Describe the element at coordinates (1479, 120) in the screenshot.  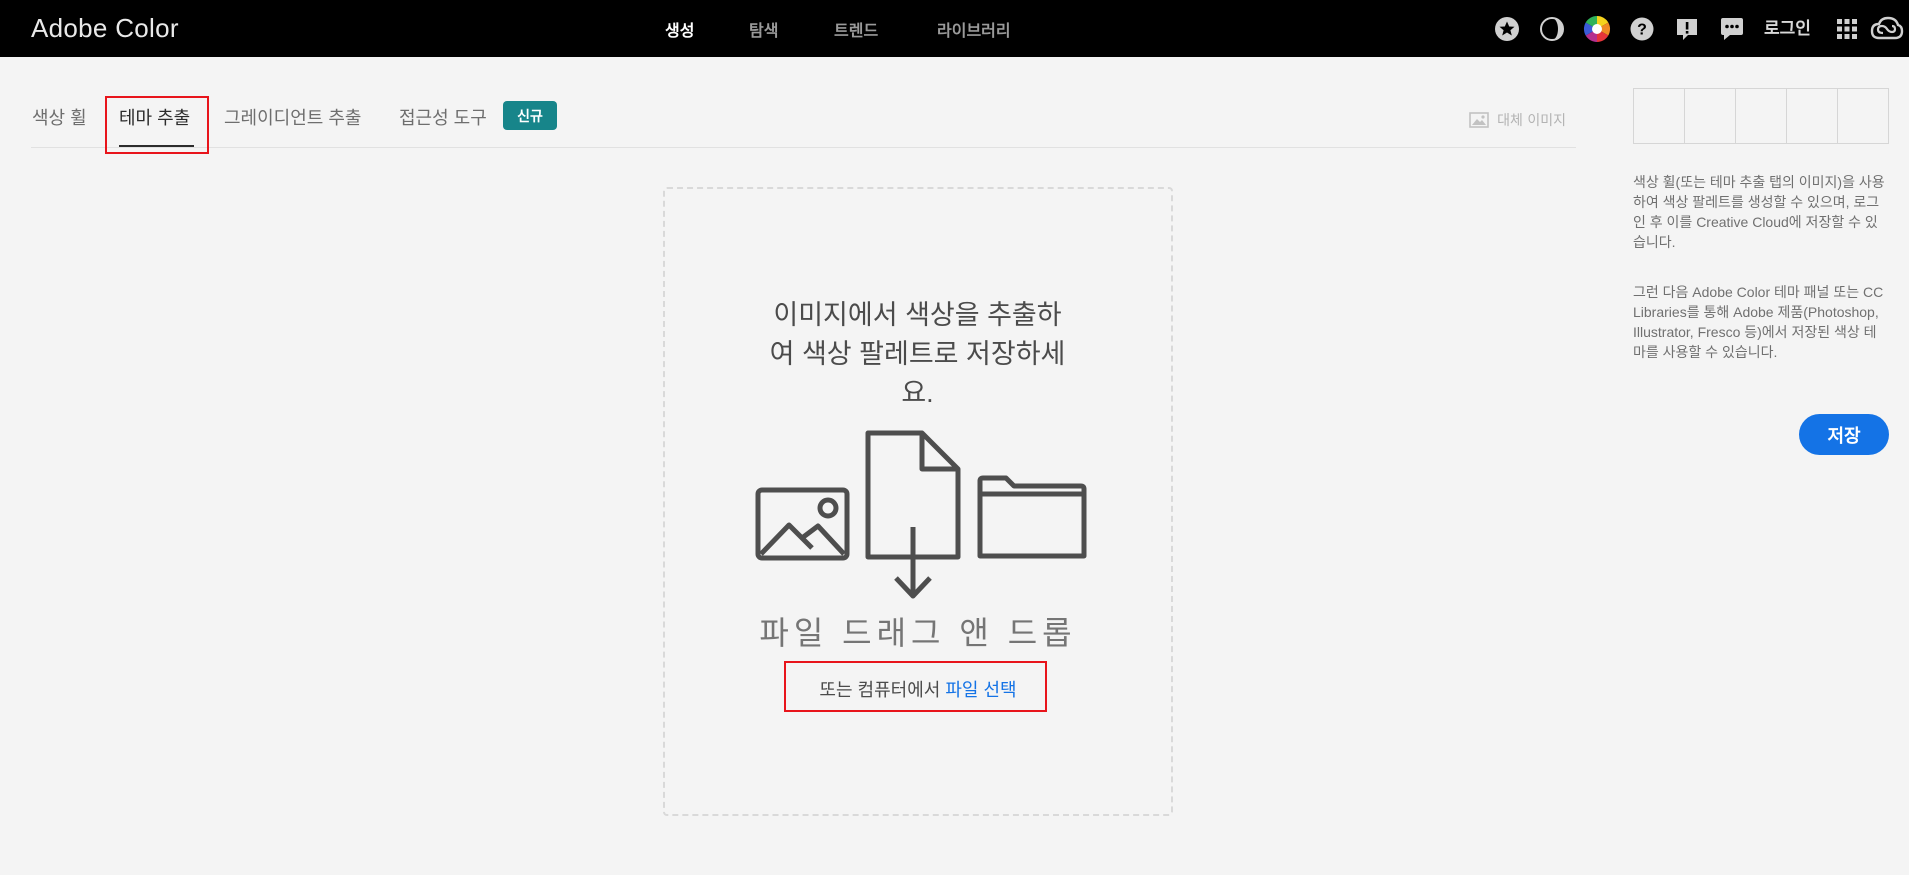
I see `image-icon` at that location.